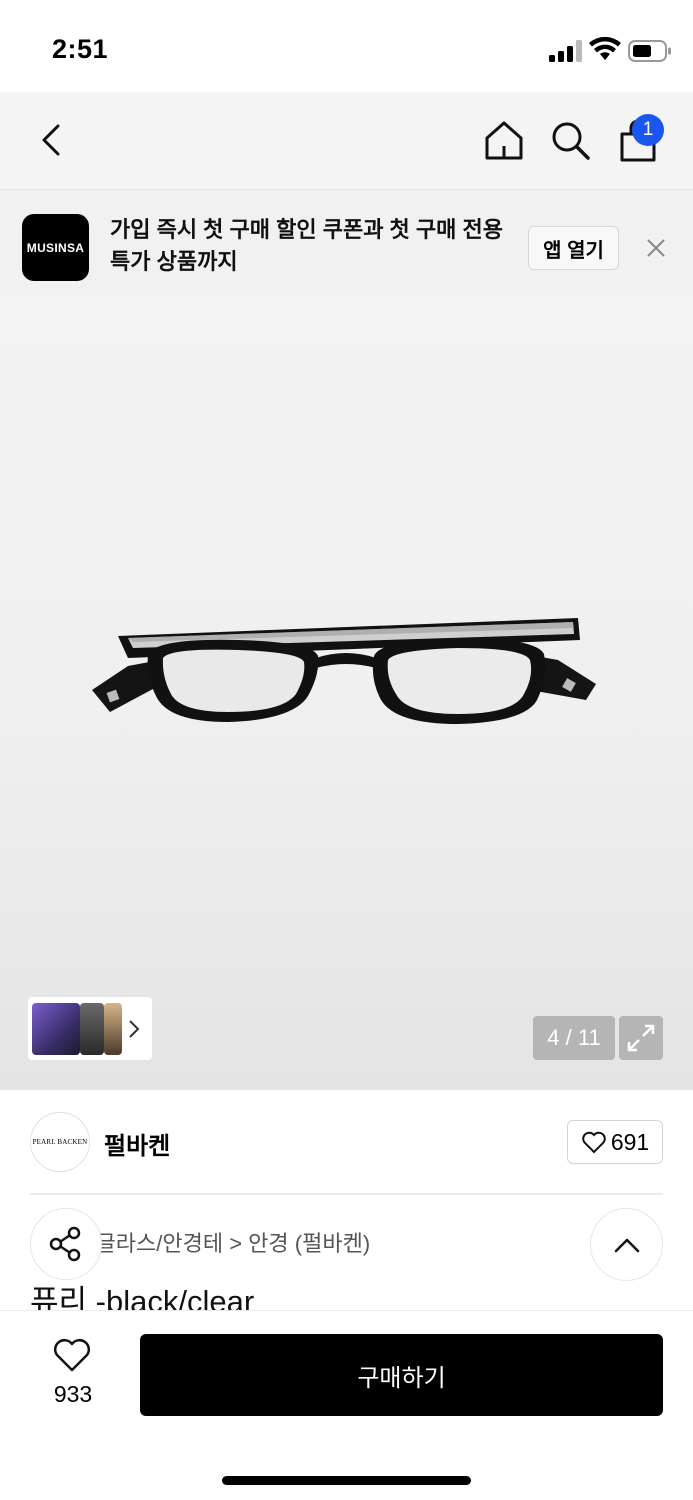 The height and width of the screenshot is (1500, 693). I want to click on top-nav-bar, so click(346, 141).